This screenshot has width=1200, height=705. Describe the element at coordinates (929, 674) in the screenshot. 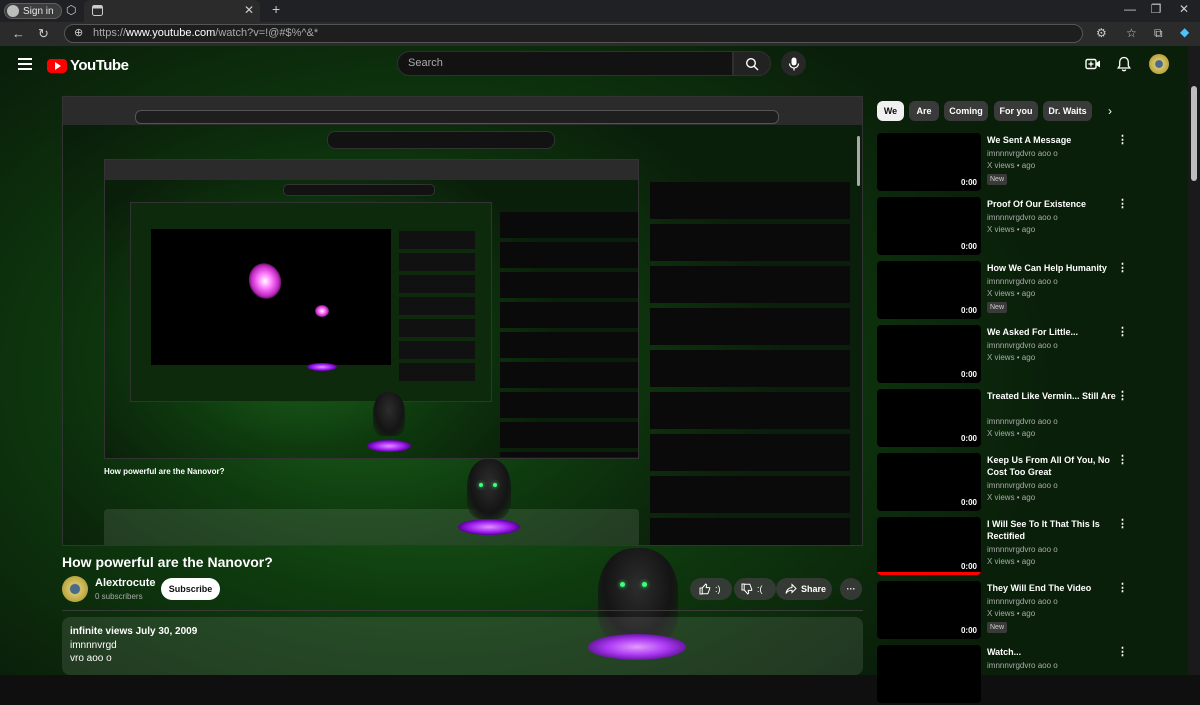

I see `video-thumbnail` at that location.